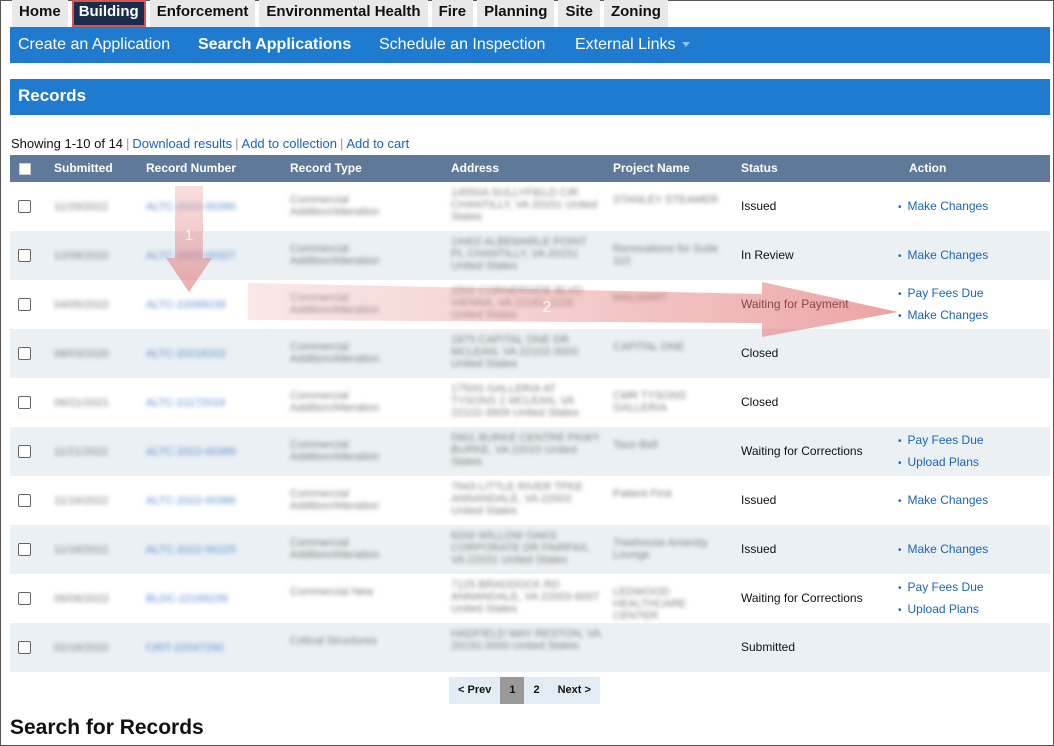  Describe the element at coordinates (462, 45) in the screenshot. I see `nav-schedule-inspection: Schedule an Inspection` at that location.